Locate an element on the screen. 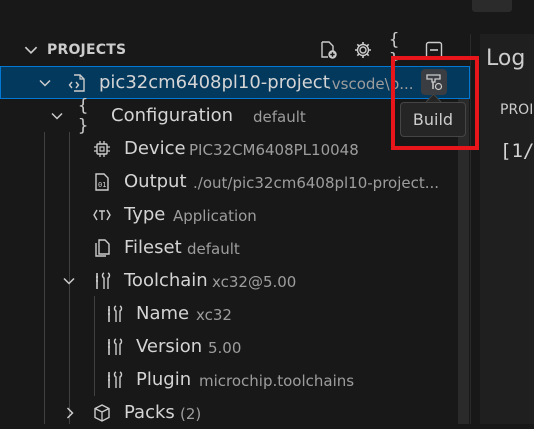  tree-item-description: 5.00 is located at coordinates (225, 348).